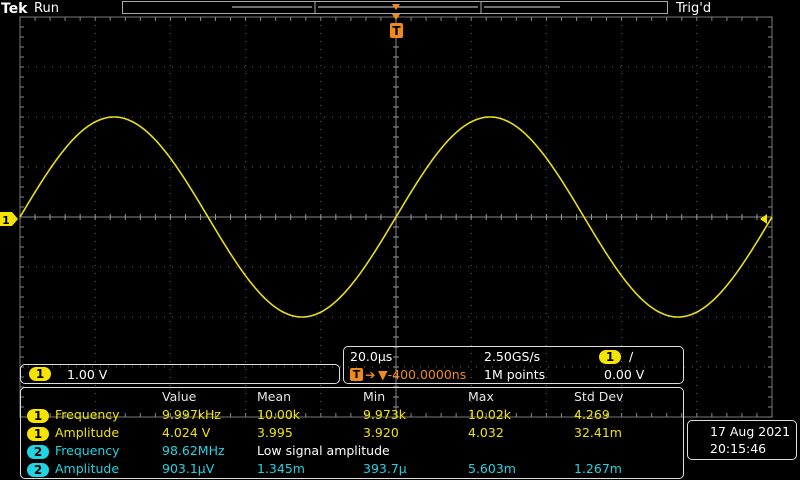 The width and height of the screenshot is (800, 480). I want to click on measurement-value: 4.024 V, so click(186, 432).